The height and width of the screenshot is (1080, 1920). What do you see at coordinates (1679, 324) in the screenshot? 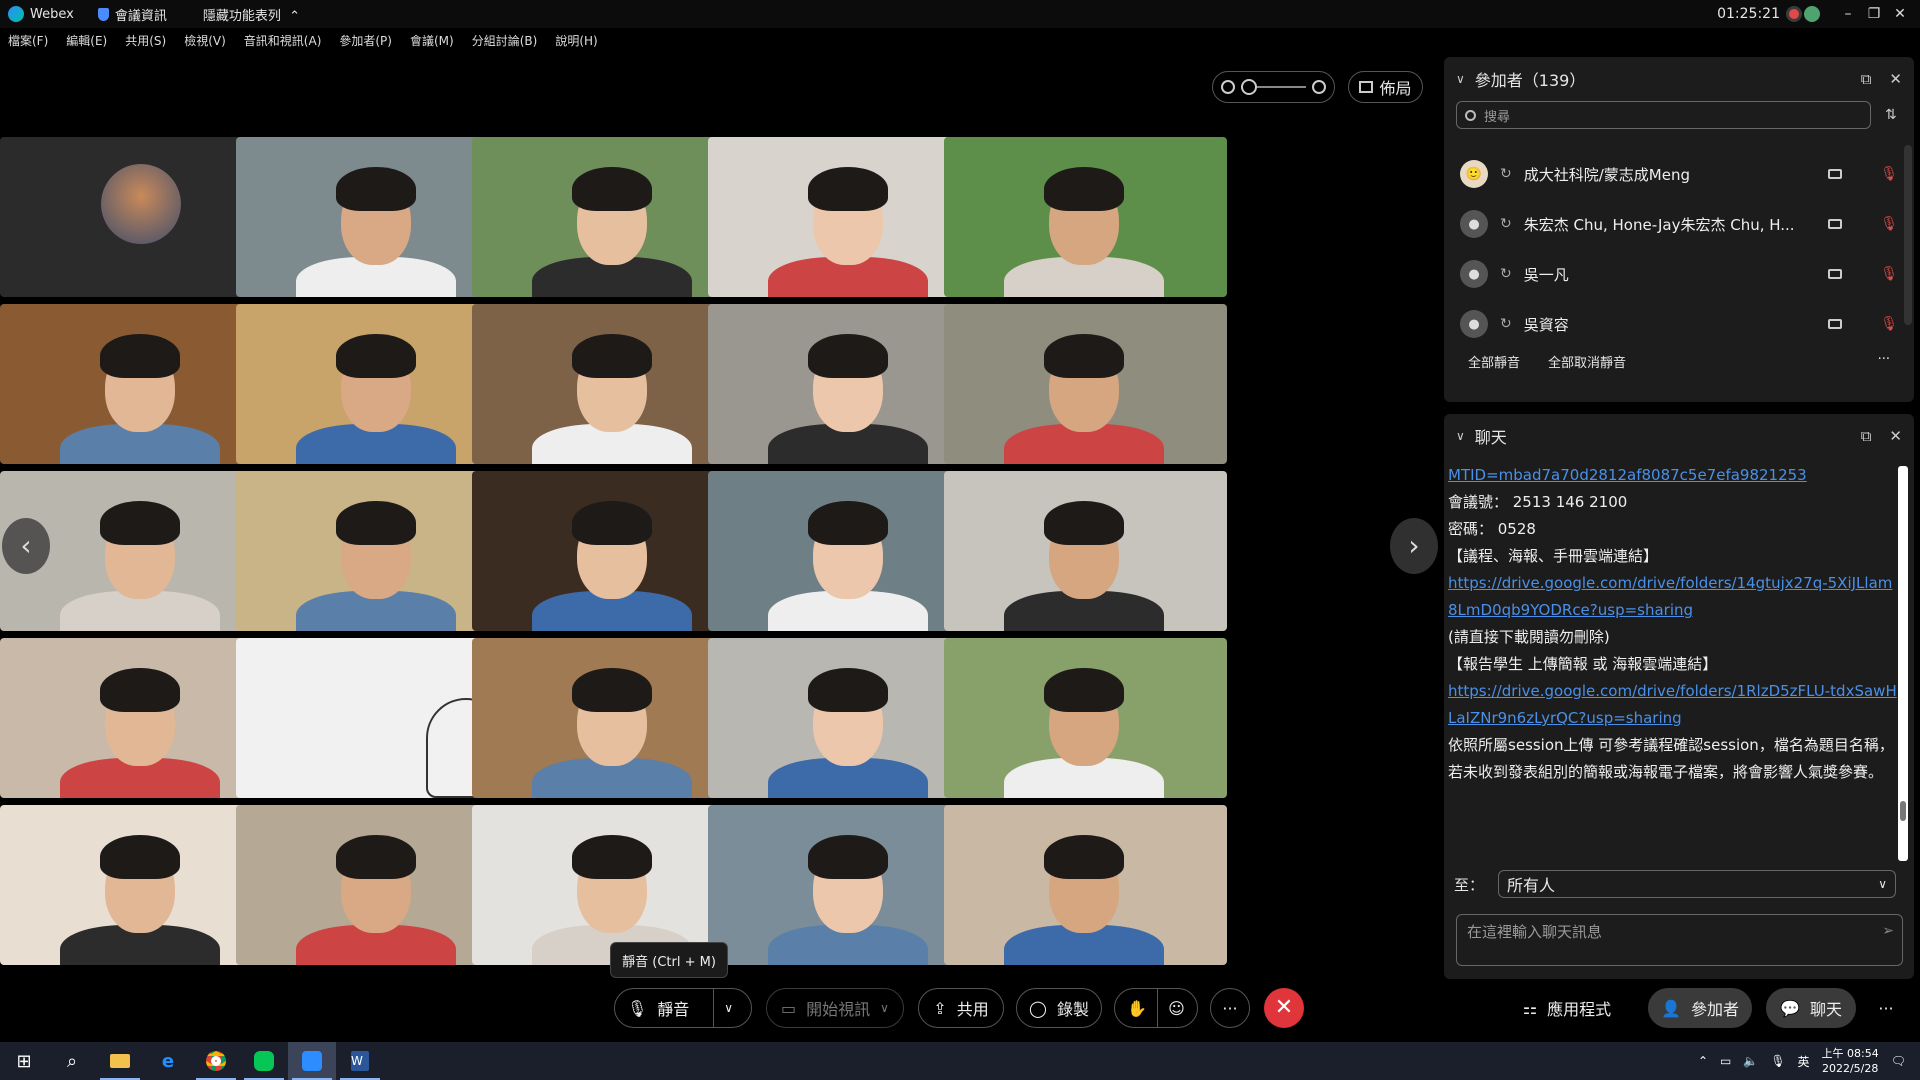
I see `list-item: ● ↻ 吳資容 🎙` at bounding box center [1679, 324].